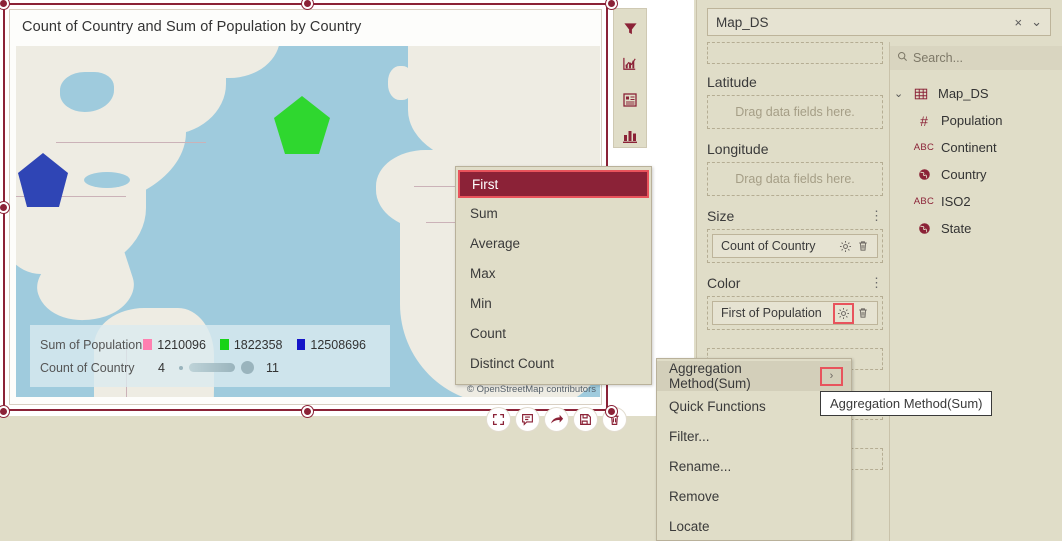 The image size is (1062, 541). I want to click on properties-icon, so click(630, 101).